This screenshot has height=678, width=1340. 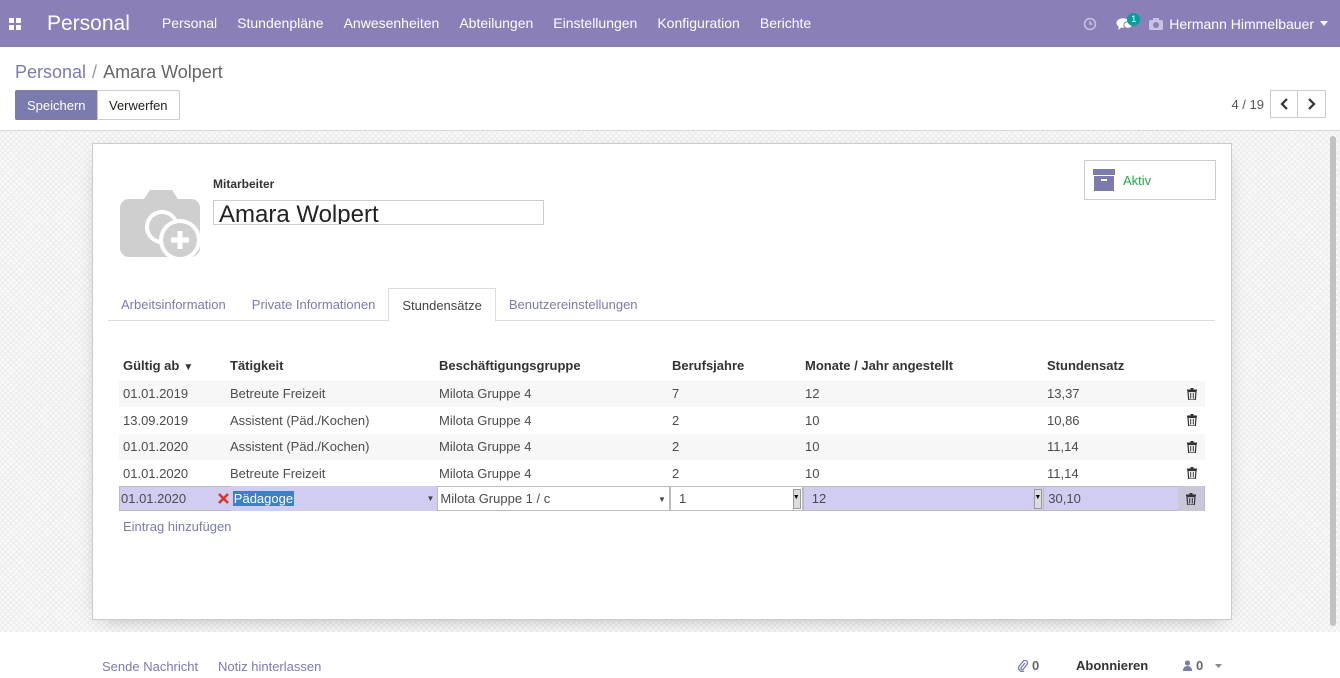 I want to click on follow-button: Abonnieren, so click(x=1112, y=665).